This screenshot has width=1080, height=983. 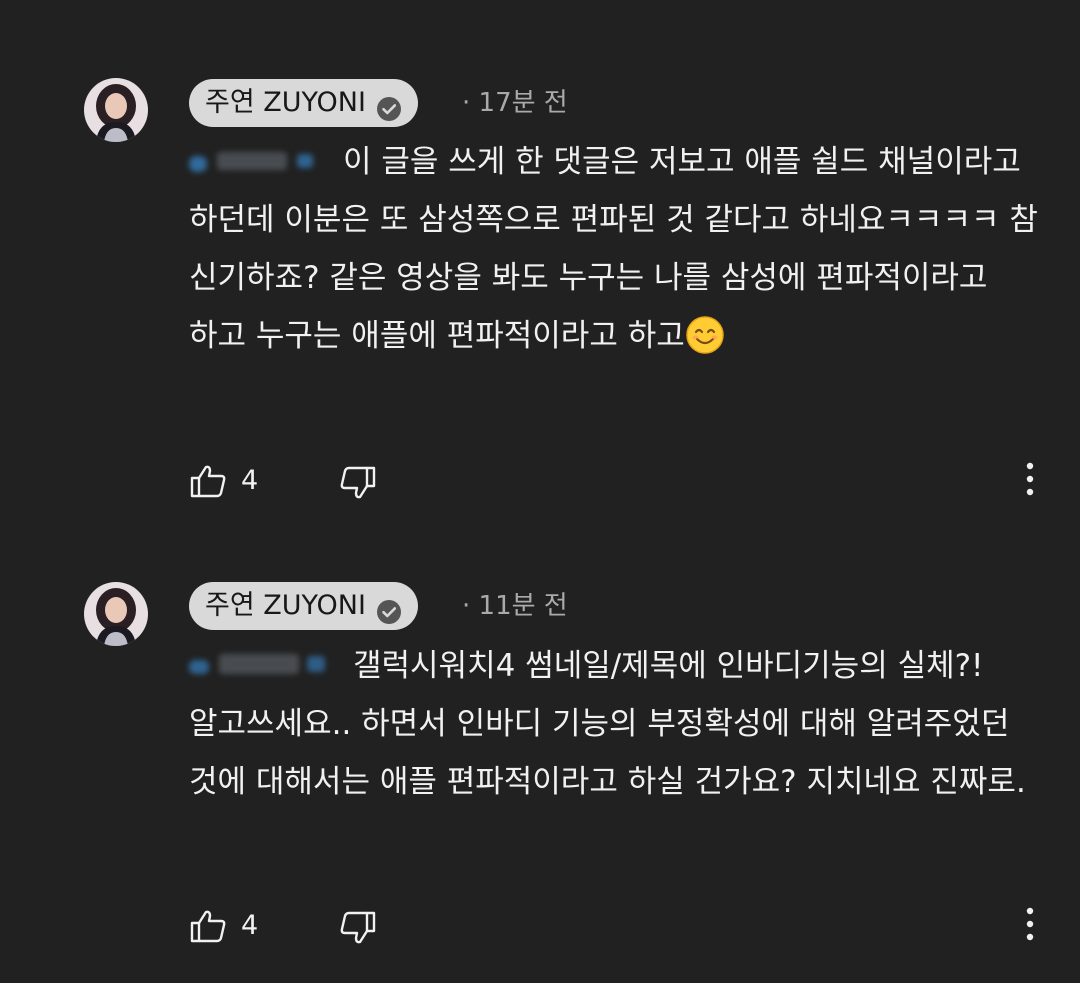 What do you see at coordinates (515, 606) in the screenshot?
I see `comment-timestamp: · 11분 전` at bounding box center [515, 606].